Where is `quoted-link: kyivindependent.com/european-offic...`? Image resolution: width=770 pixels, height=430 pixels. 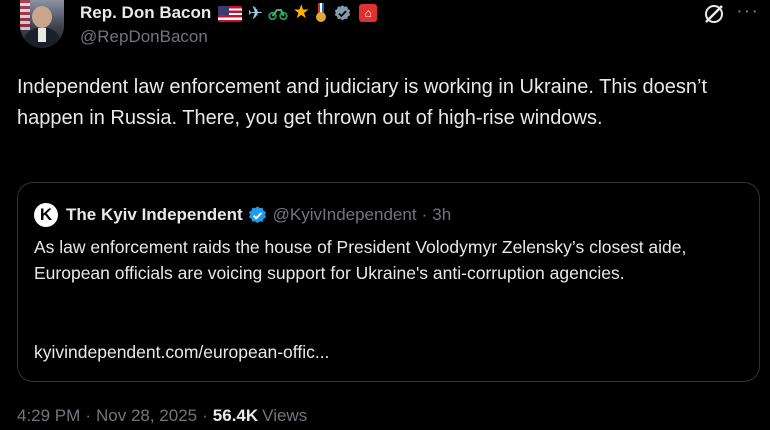 quoted-link: kyivindependent.com/european-offic... is located at coordinates (181, 352).